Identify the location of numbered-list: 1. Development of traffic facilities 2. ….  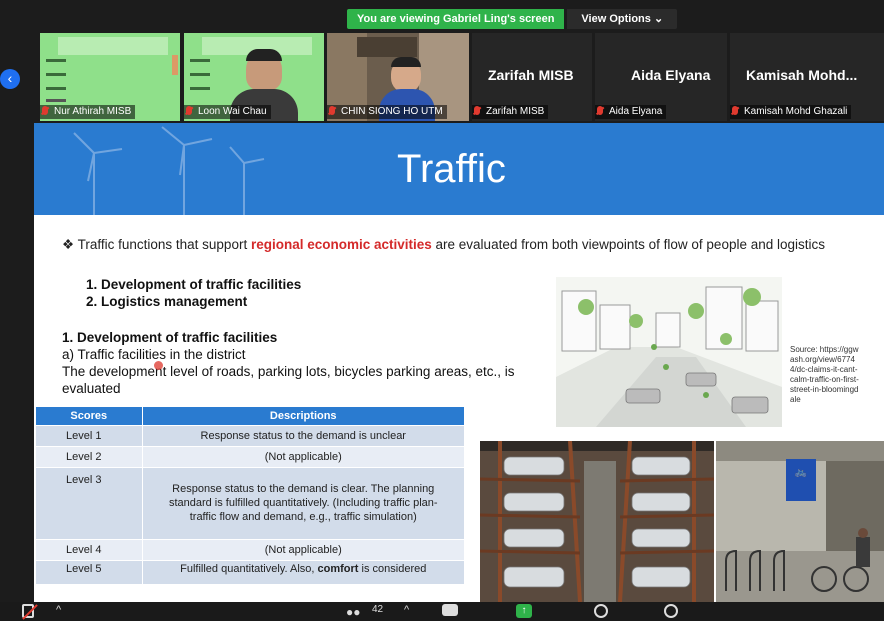
(193, 293).